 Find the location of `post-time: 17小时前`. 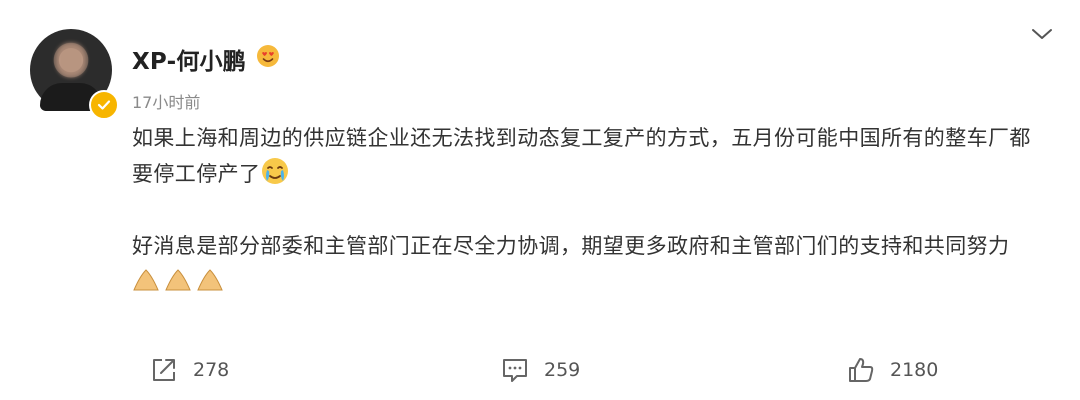

post-time: 17小时前 is located at coordinates (166, 101).